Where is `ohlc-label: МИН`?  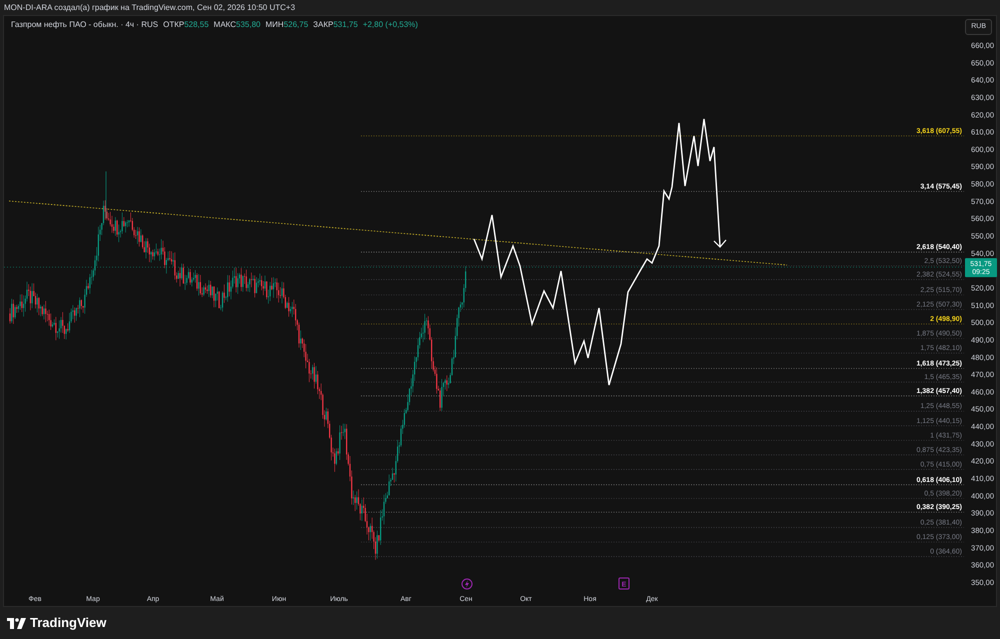 ohlc-label: МИН is located at coordinates (275, 25).